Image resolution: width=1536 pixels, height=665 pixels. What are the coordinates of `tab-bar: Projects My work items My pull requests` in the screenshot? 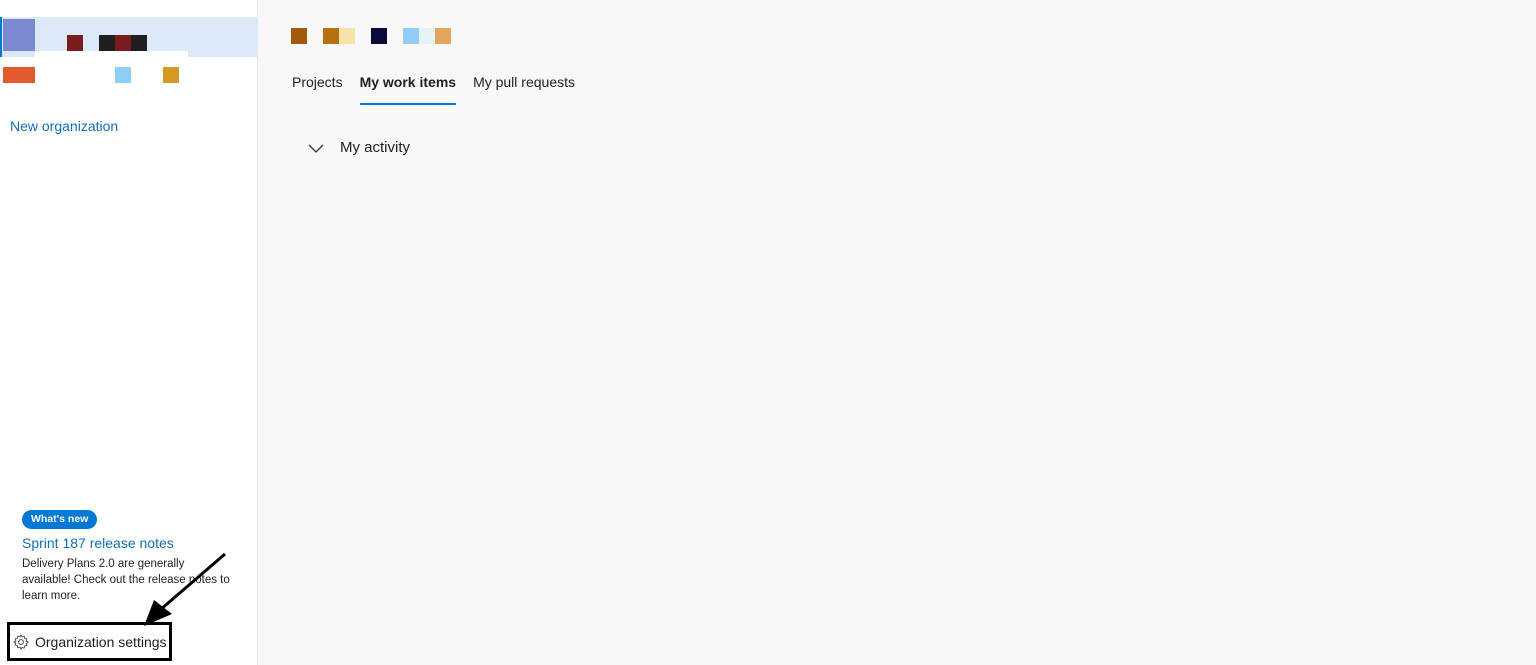 It's located at (442, 89).